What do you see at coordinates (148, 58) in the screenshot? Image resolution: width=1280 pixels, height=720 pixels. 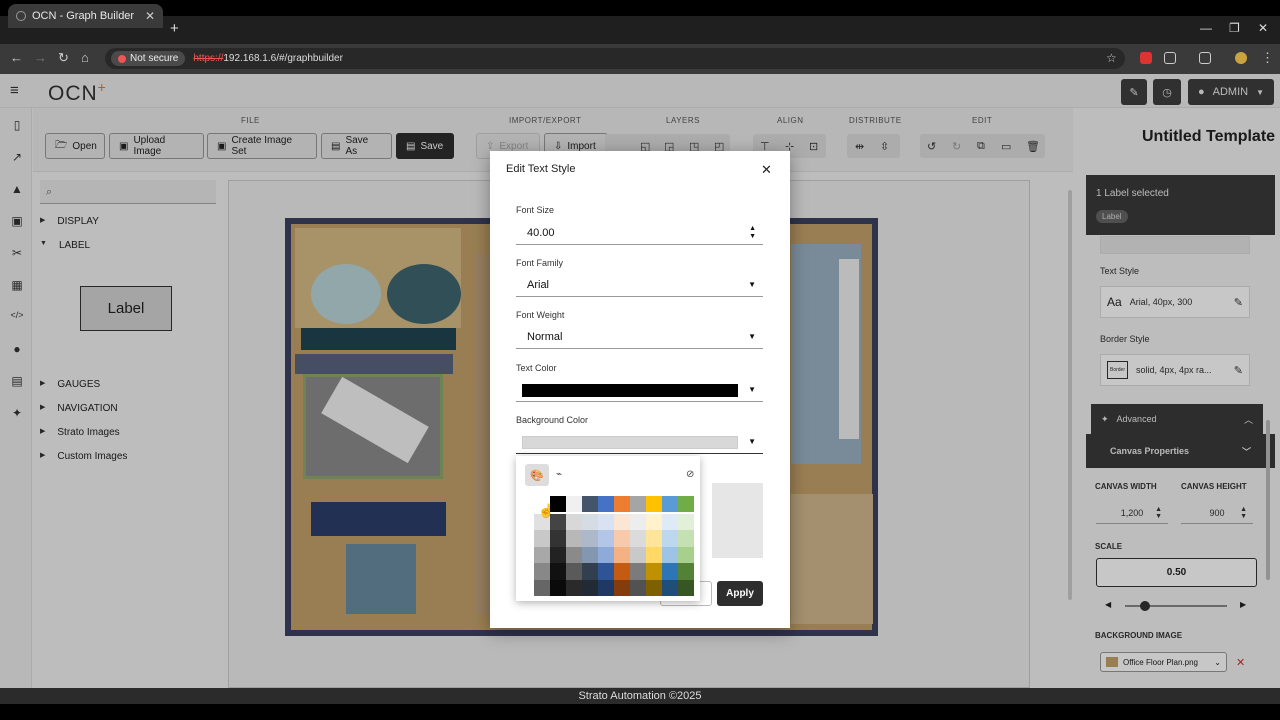 I see `not-secure-badge: Not secure` at bounding box center [148, 58].